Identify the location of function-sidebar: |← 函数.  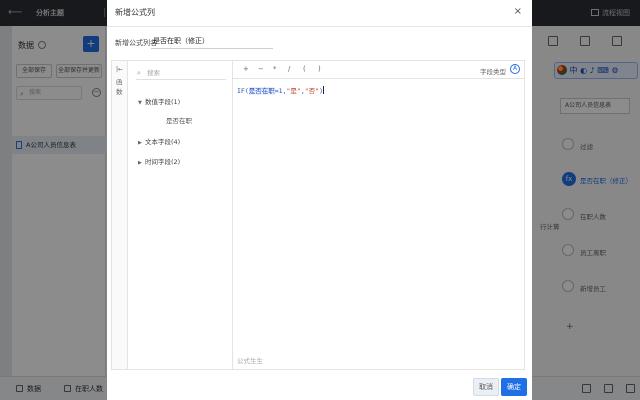
(120, 215).